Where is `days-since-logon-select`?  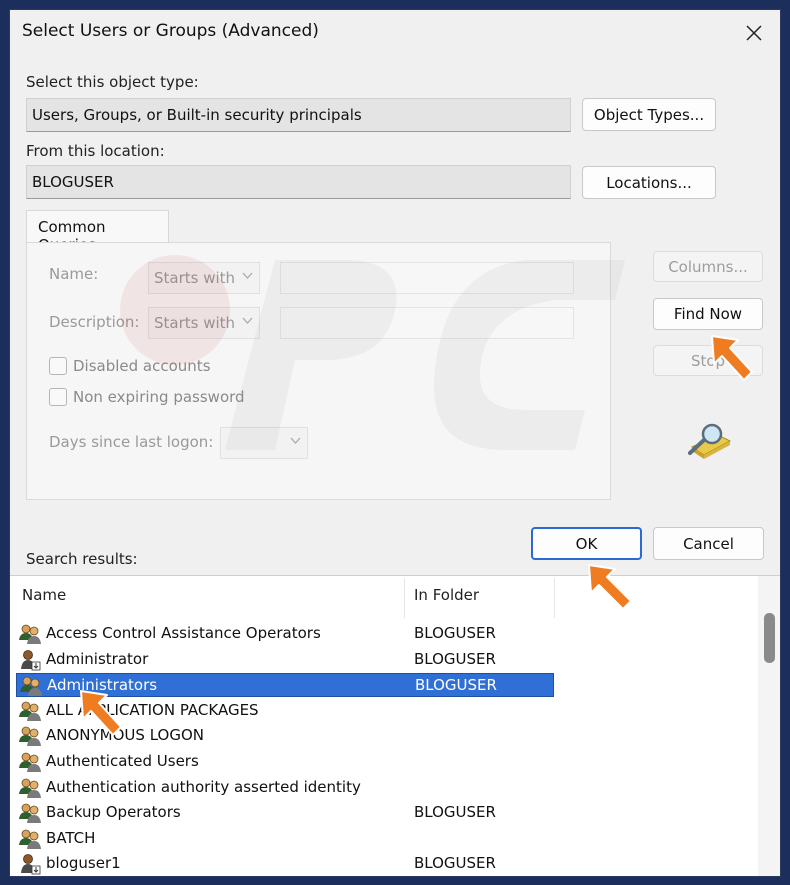 days-since-logon-select is located at coordinates (264, 443).